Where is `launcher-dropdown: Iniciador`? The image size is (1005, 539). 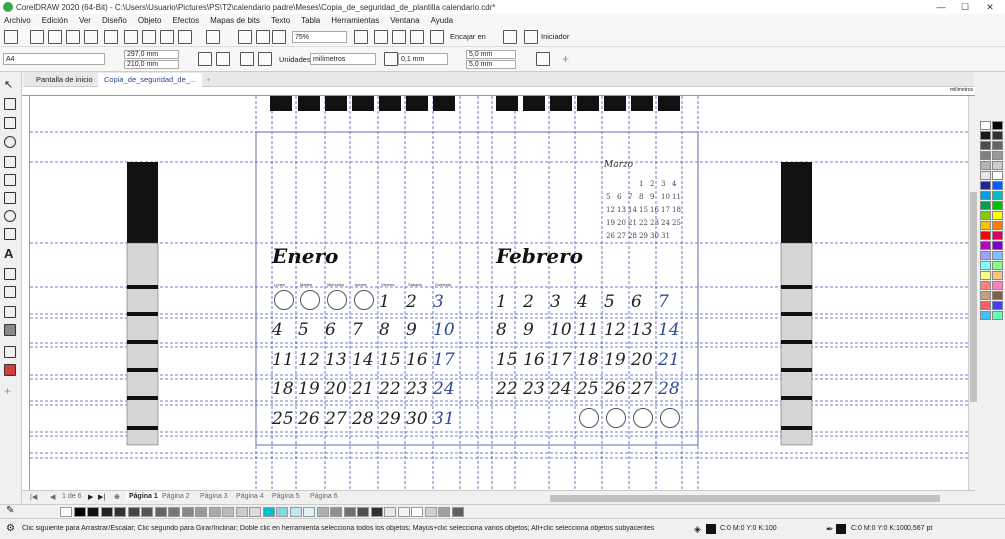
launcher-dropdown: Iniciador is located at coordinates (555, 36).